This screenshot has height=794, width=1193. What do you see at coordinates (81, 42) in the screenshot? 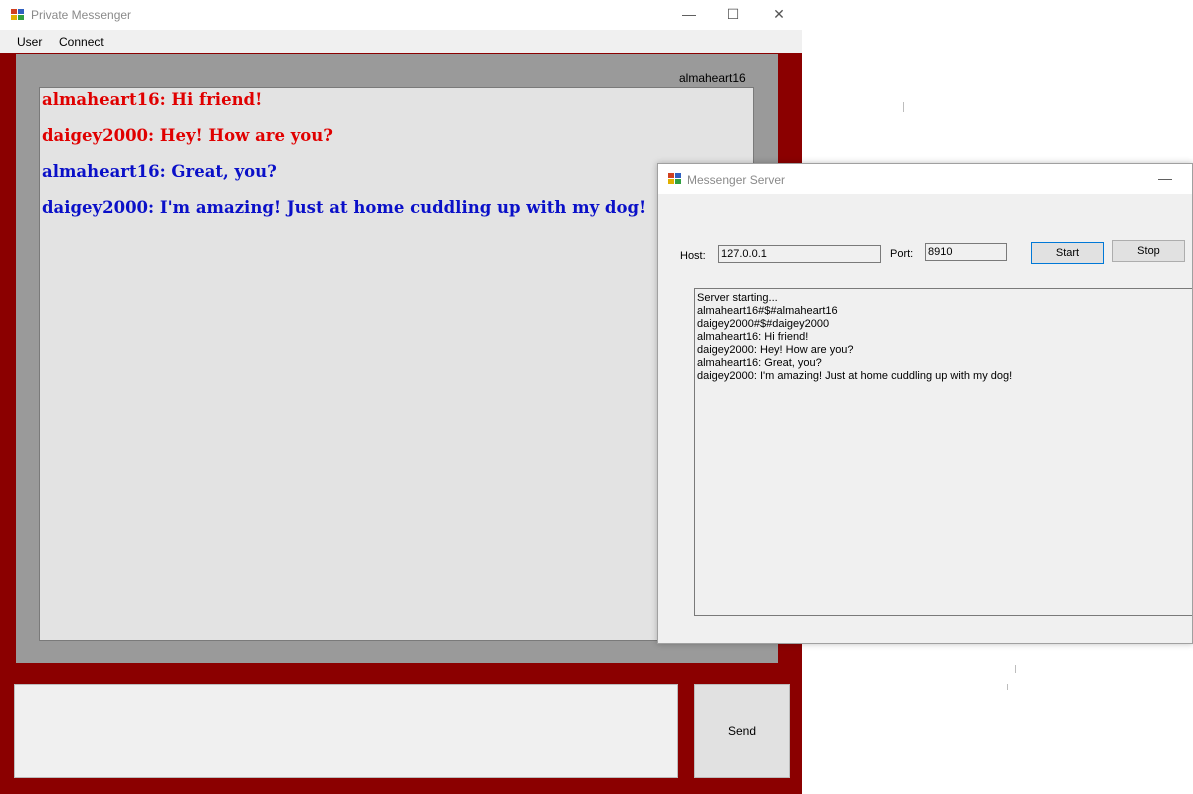
I see `menu-connect: Connect` at bounding box center [81, 42].